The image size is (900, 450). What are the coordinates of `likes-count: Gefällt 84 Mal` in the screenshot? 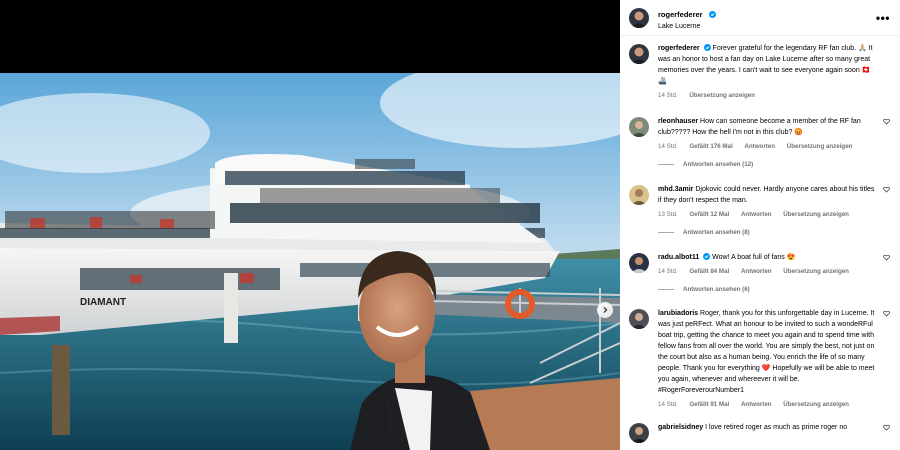 It's located at (709, 271).